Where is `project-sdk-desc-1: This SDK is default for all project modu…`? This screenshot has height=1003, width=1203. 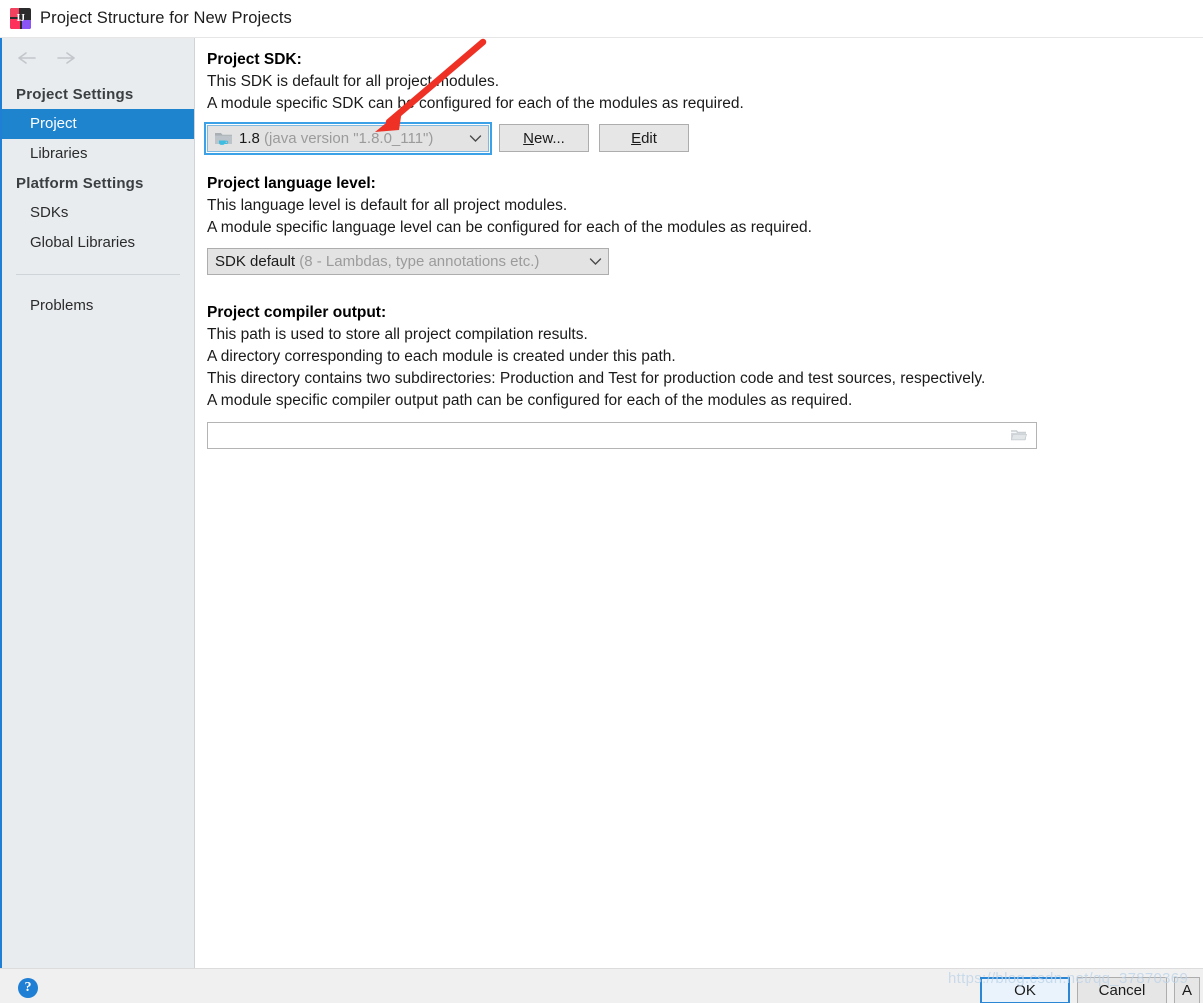 project-sdk-desc-1: This SDK is default for all project modu… is located at coordinates (353, 81).